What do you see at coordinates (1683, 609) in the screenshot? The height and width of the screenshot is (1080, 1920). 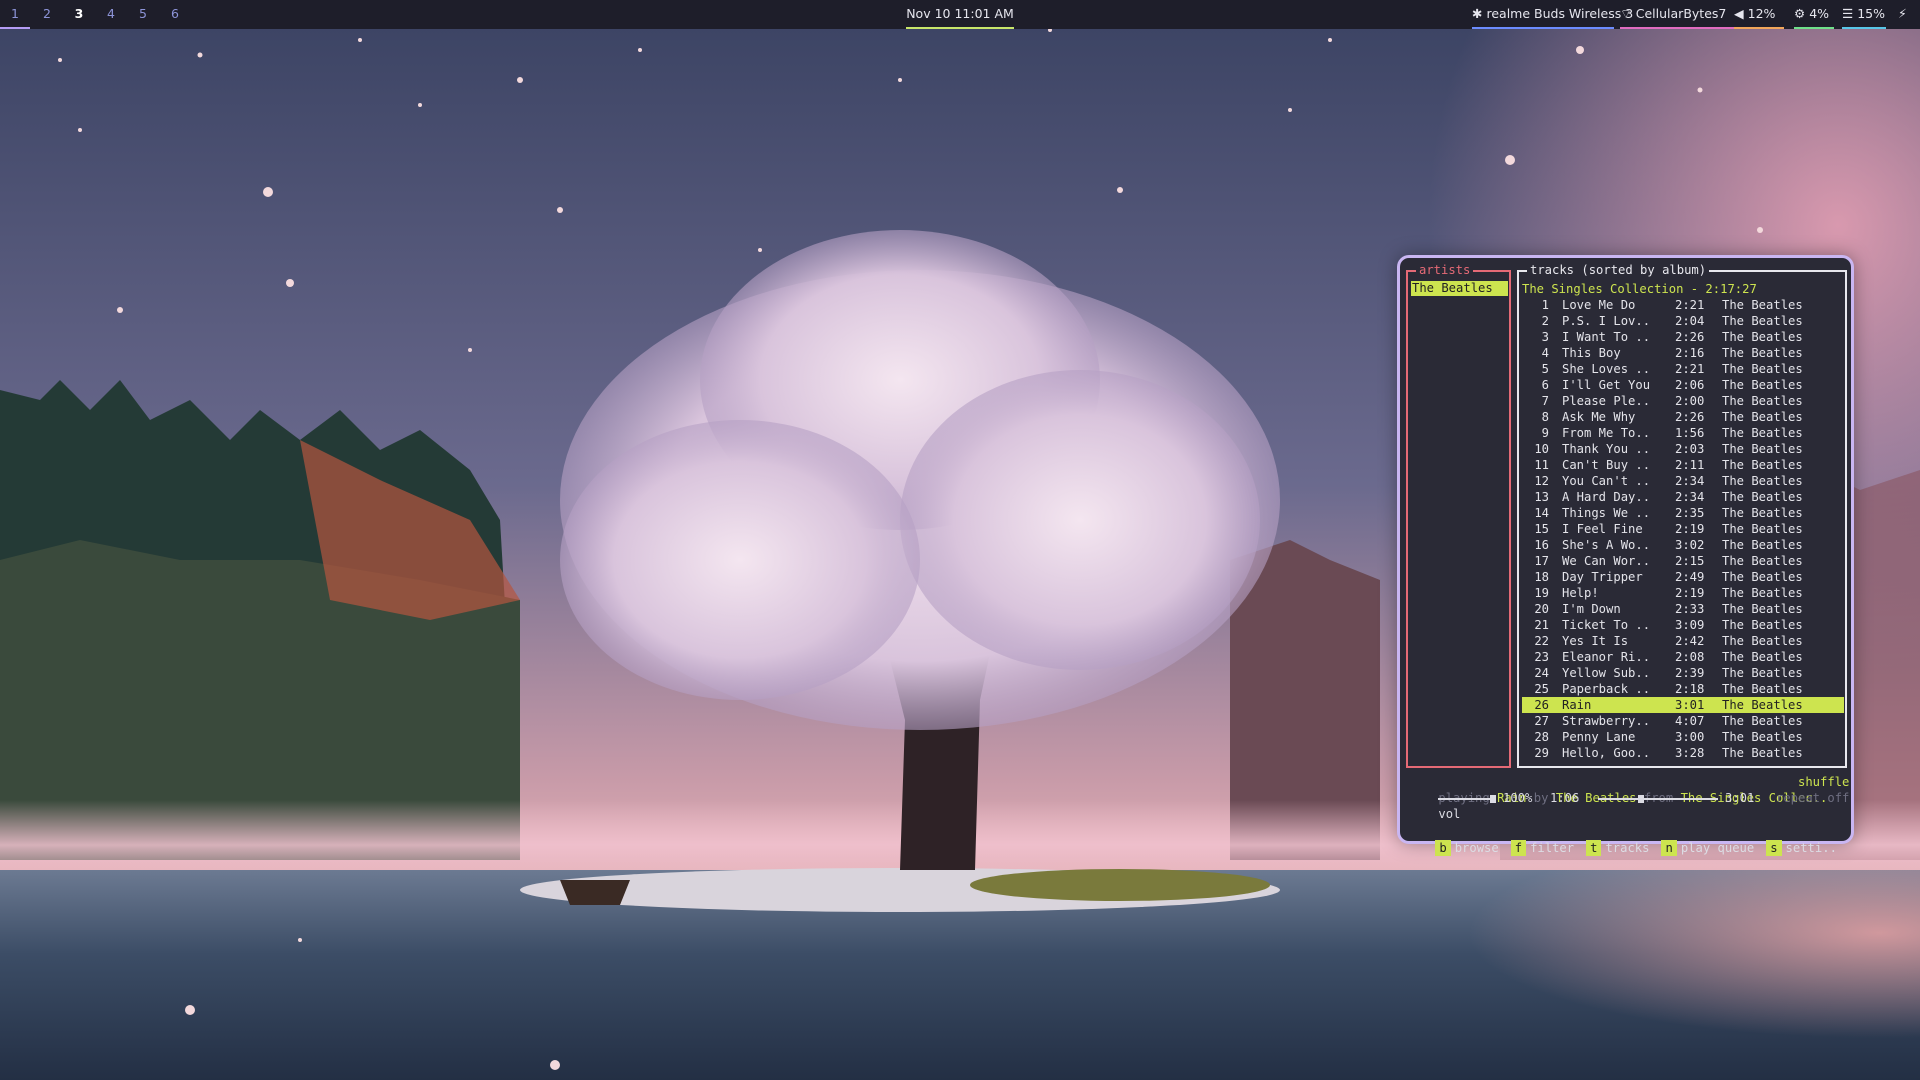 I see `track-row: 20 I'm Down 2:33 The Beatles` at bounding box center [1683, 609].